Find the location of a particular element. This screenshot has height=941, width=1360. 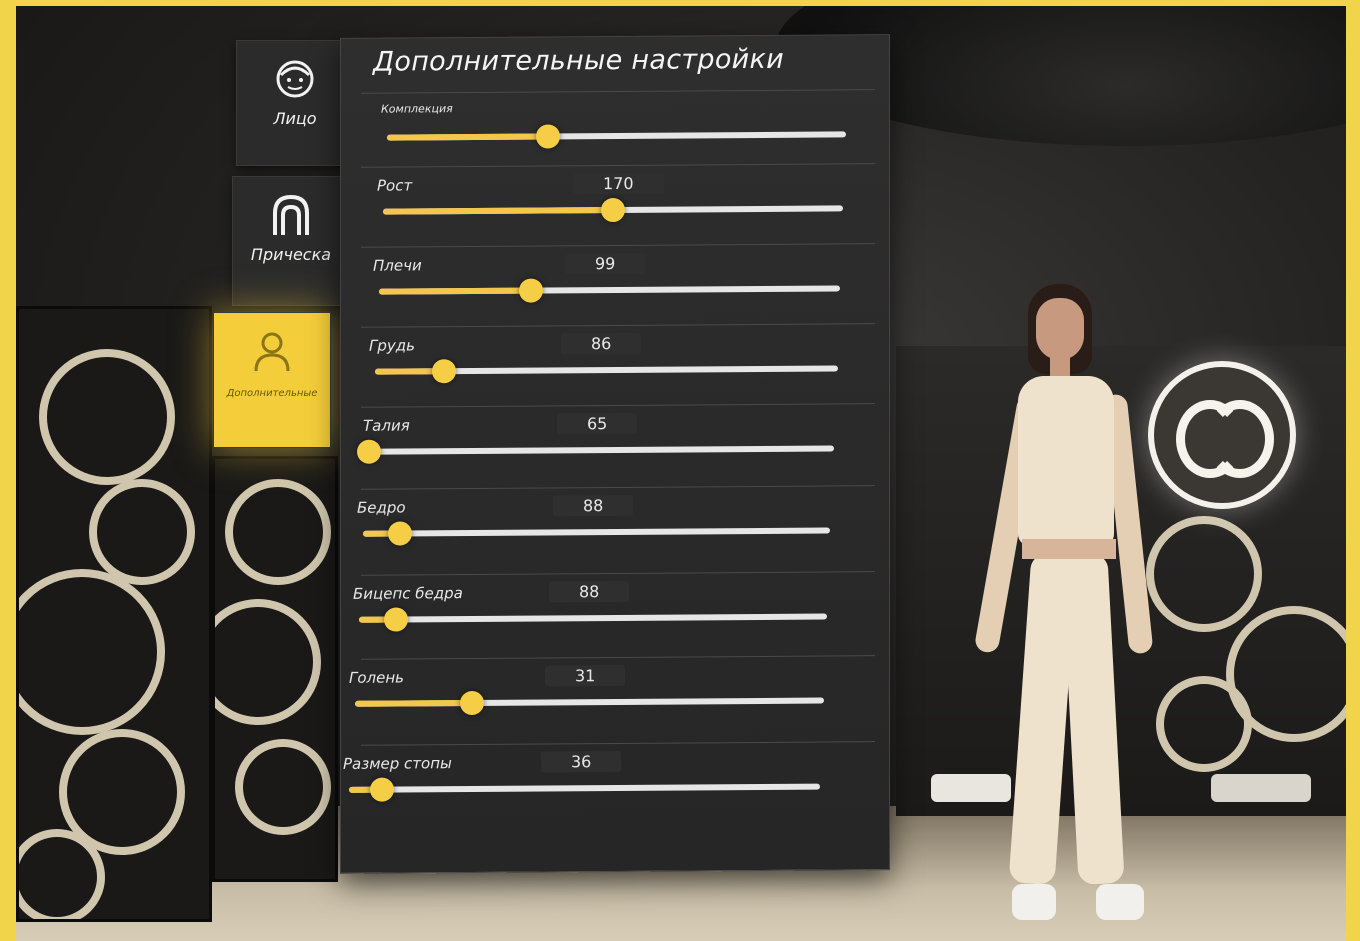

tab-additional-label: Дополнительные is located at coordinates (272, 393).